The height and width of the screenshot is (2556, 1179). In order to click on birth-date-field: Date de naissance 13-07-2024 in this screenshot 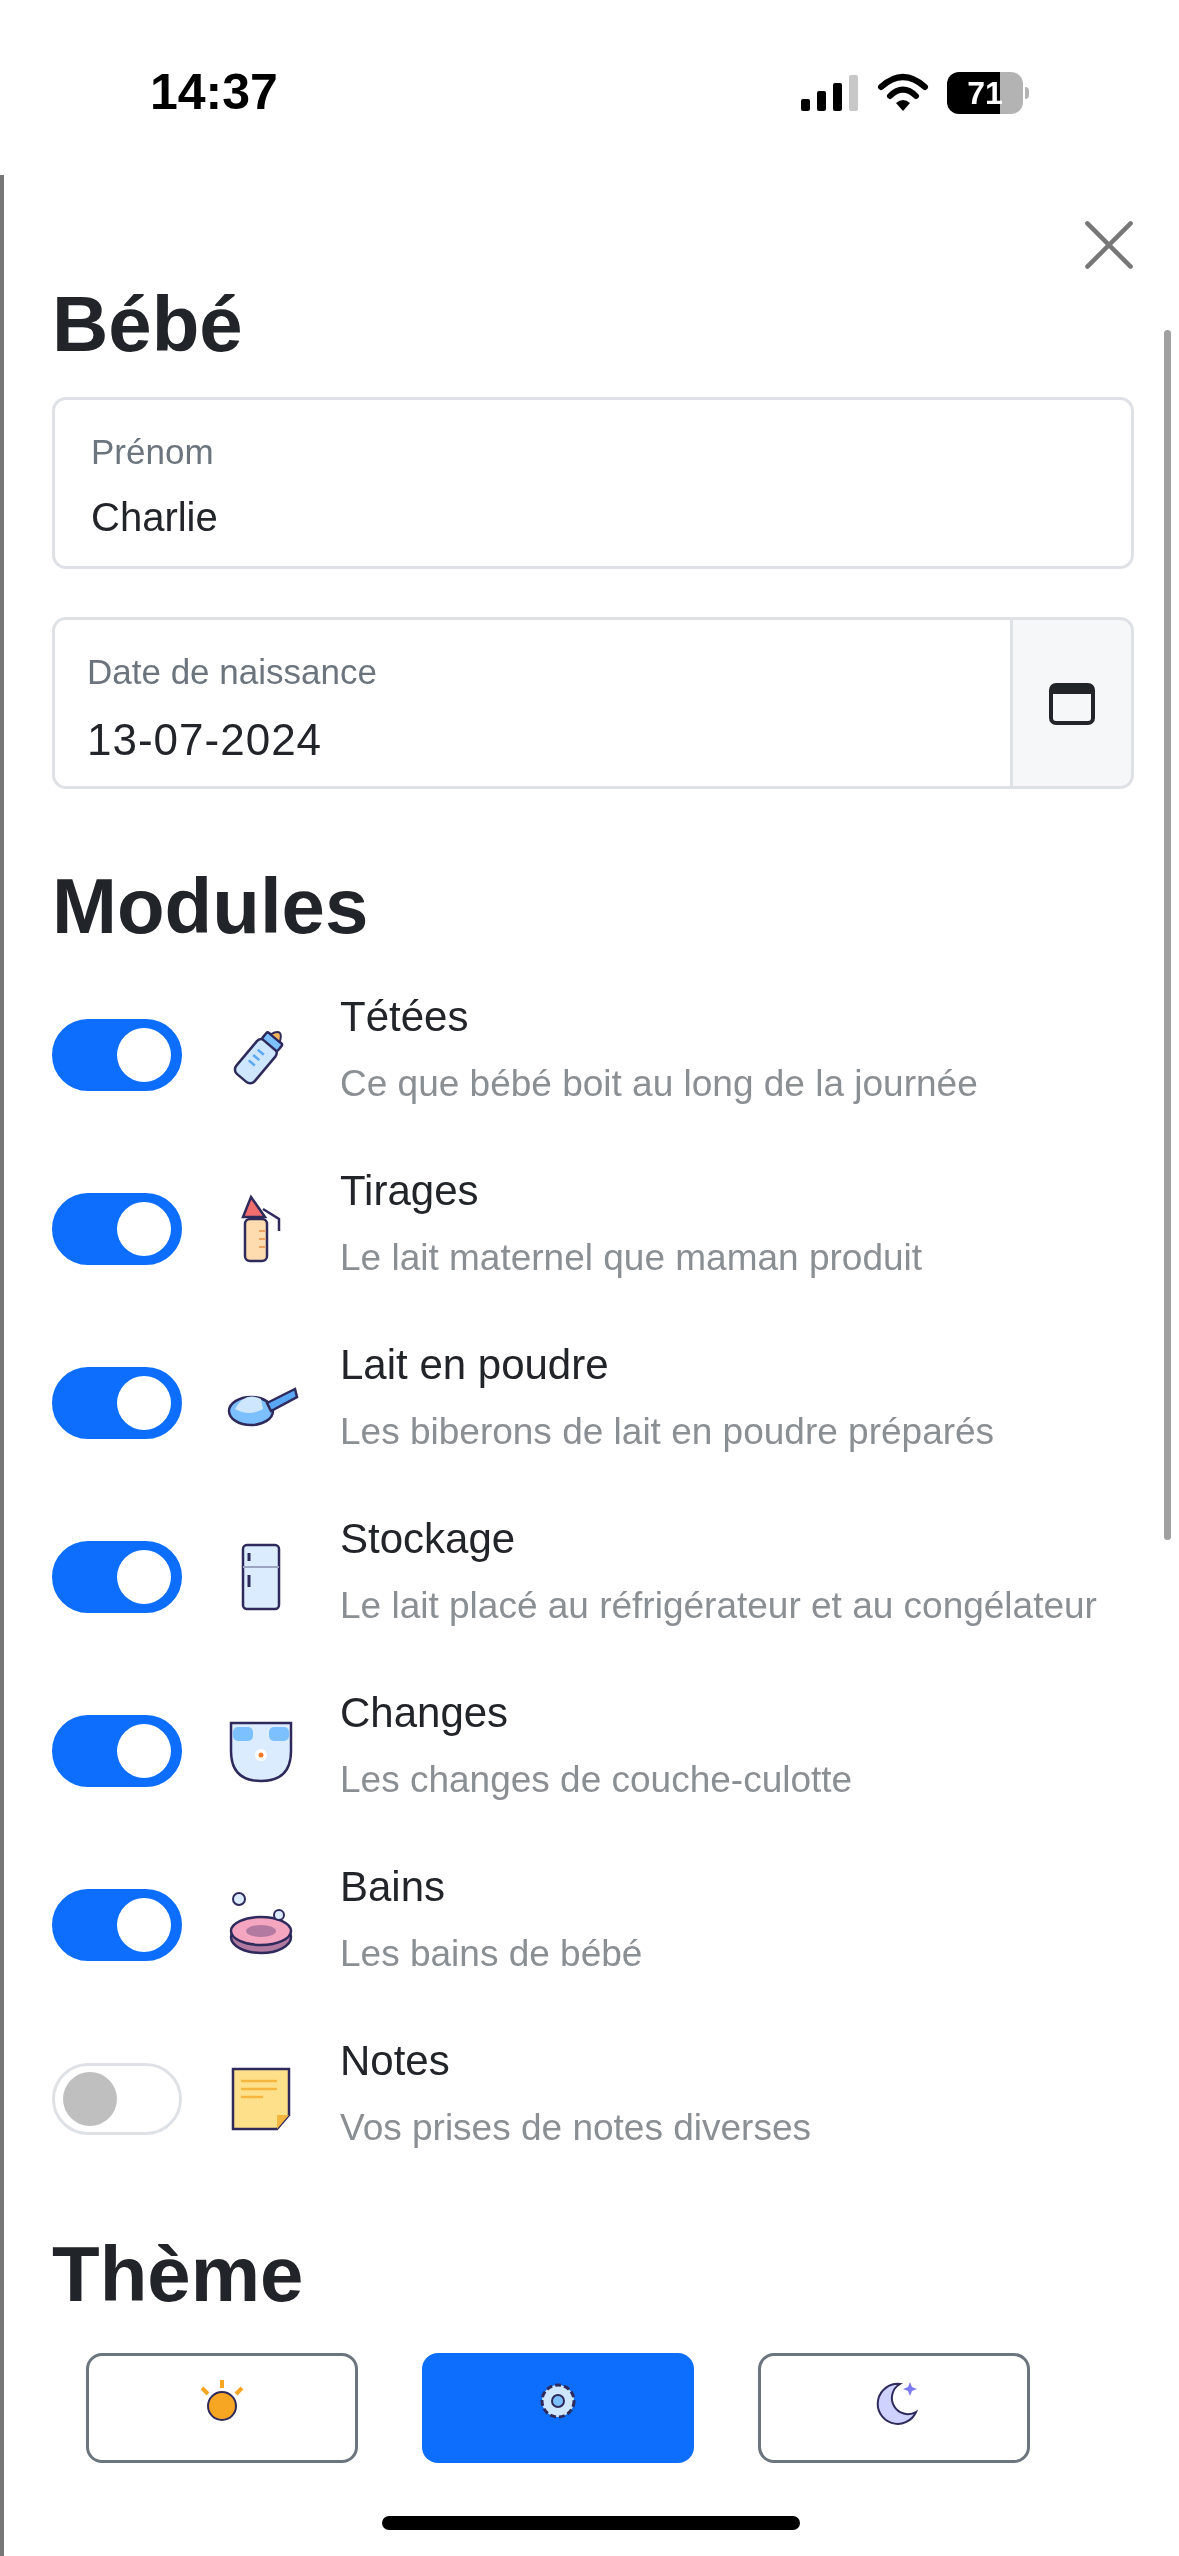, I will do `click(531, 703)`.